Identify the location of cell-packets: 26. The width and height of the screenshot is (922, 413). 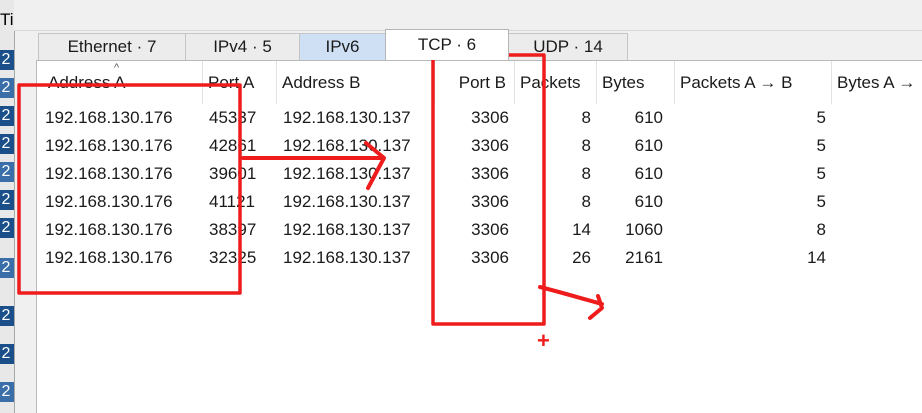
(581, 257).